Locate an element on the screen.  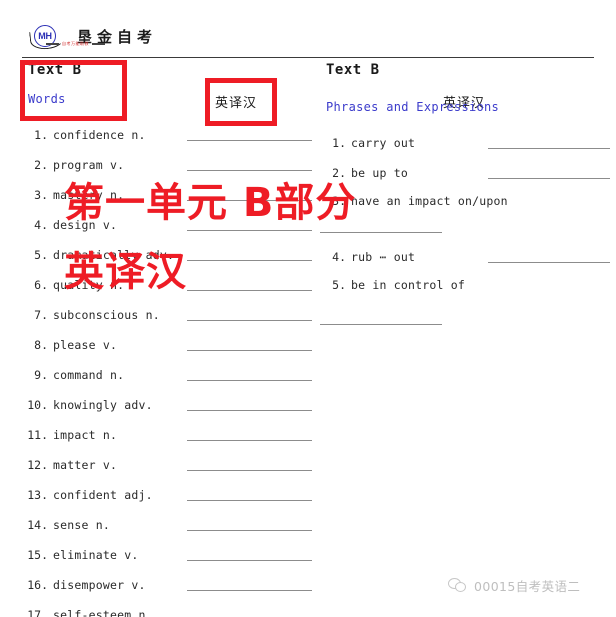
list-item: 5. be in control of is located at coordinates (465, 297).